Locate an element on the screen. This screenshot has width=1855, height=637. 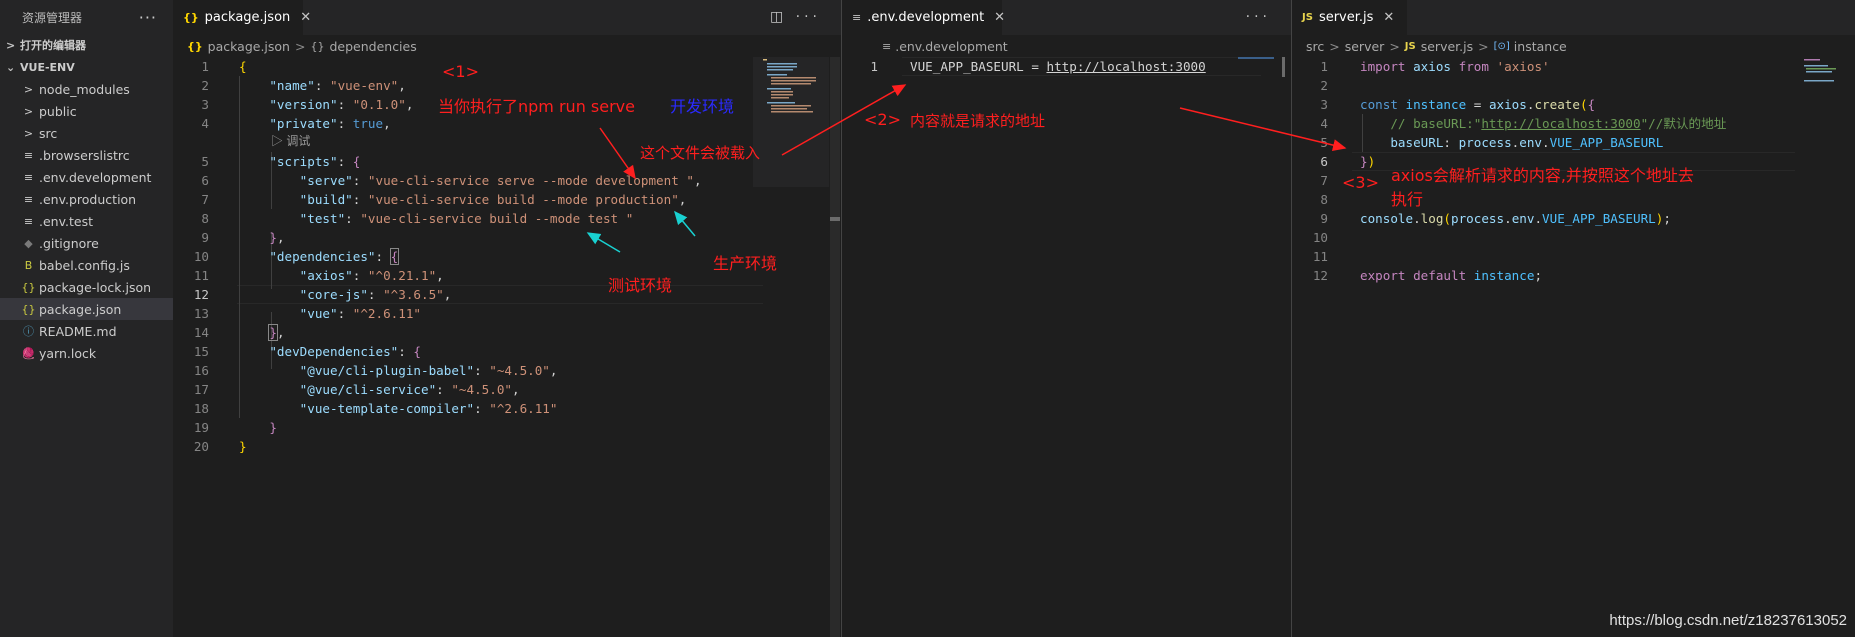
annotation-axios-parse: axios会解析请求的内容,并按照这个地址去 is located at coordinates (1542, 175).